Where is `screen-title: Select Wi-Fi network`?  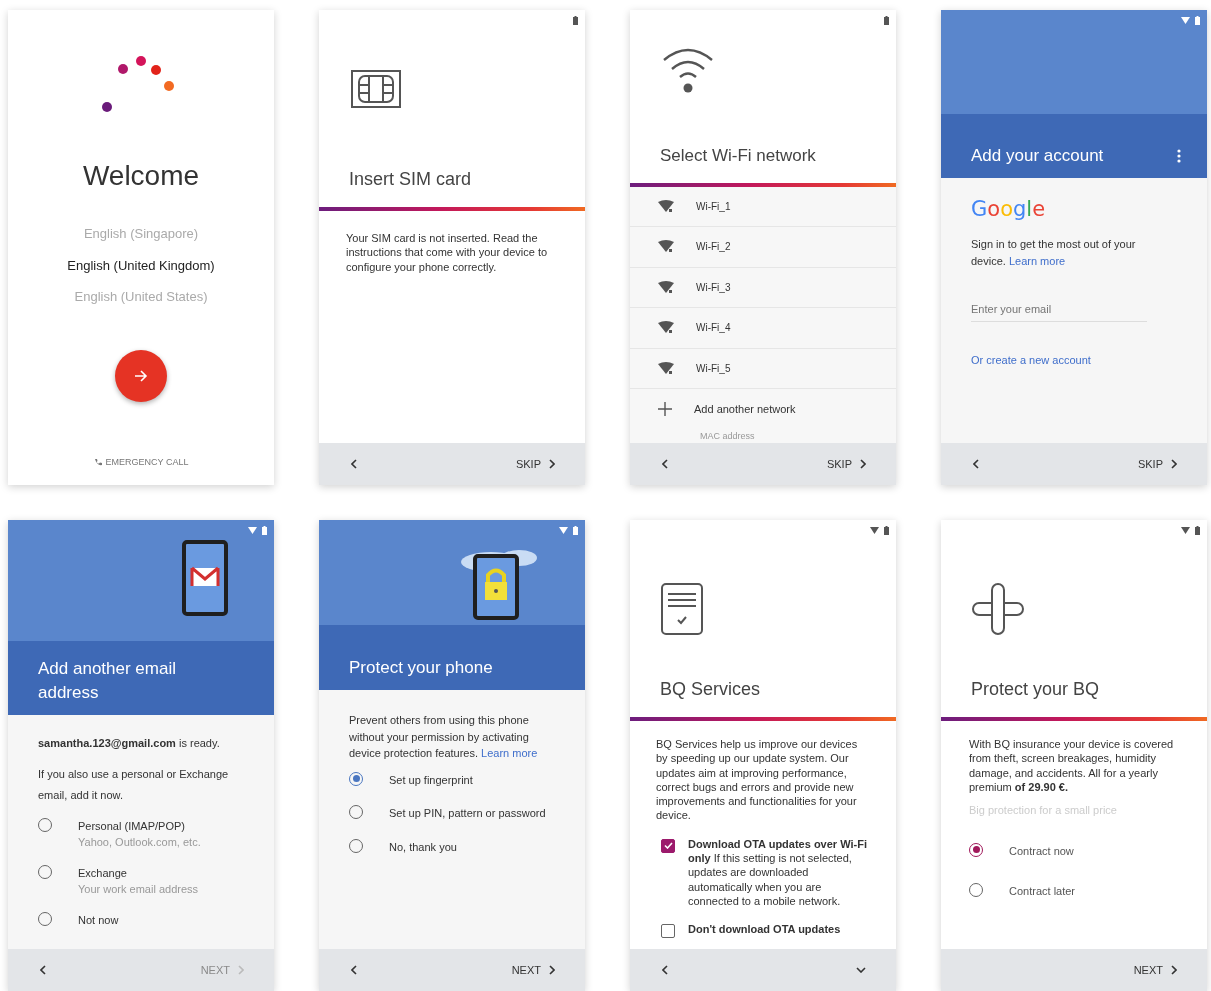
screen-title: Select Wi-Fi network is located at coordinates (738, 156).